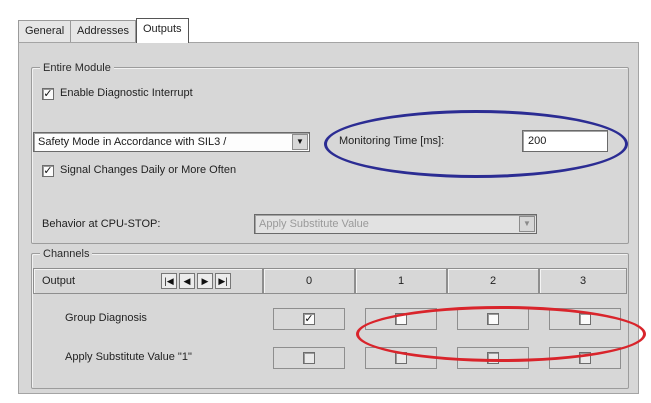 This screenshot has width=651, height=403. Describe the element at coordinates (169, 281) in the screenshot. I see `first-page-icon: |◀` at that location.